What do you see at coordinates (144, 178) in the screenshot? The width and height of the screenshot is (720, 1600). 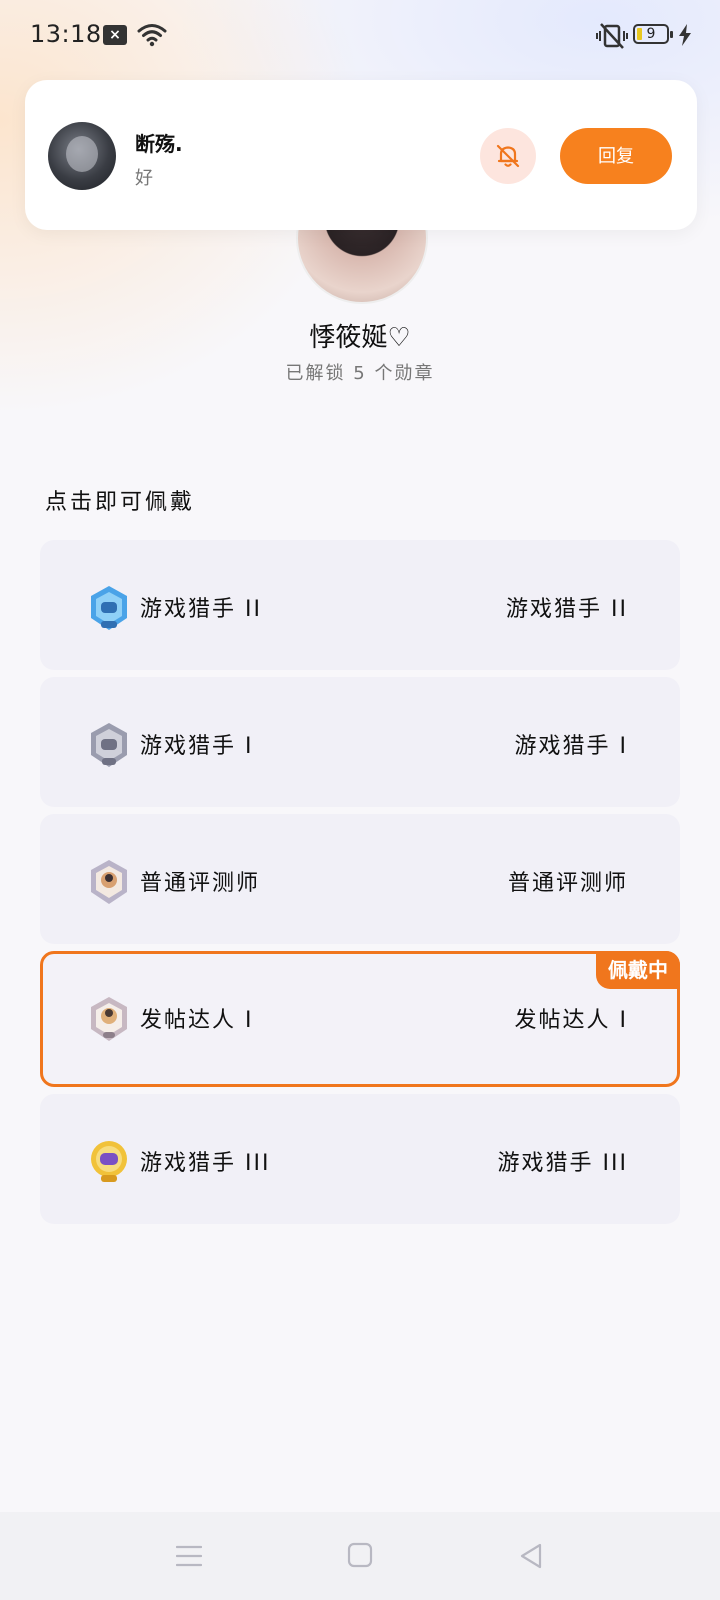 I see `message-preview: 好` at bounding box center [144, 178].